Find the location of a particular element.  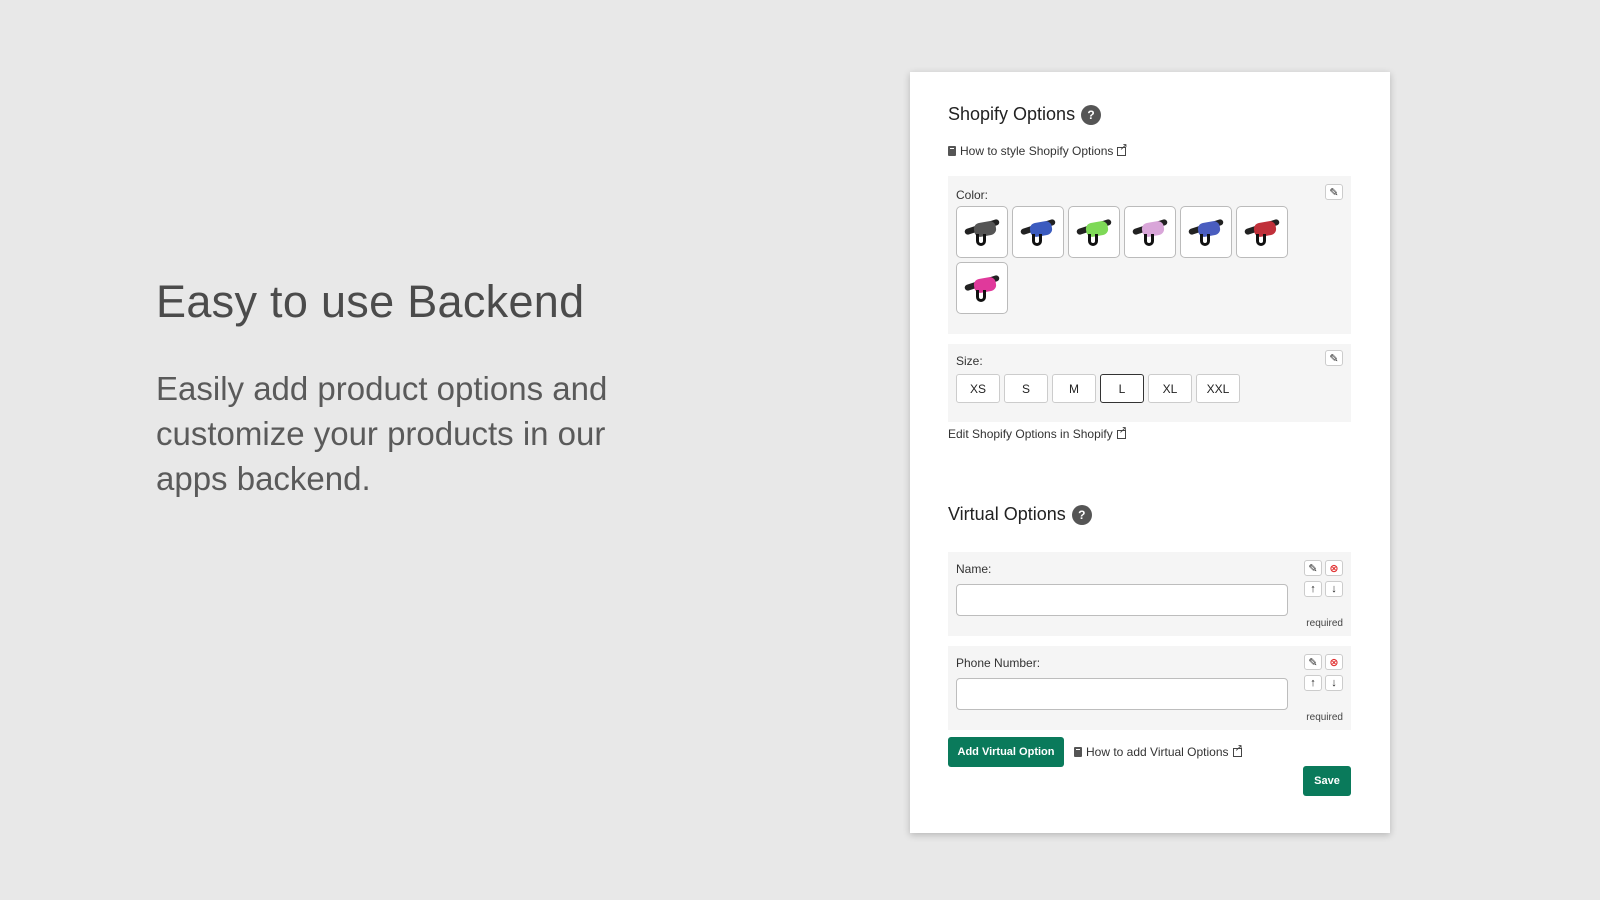

virtual-options-title: Virtual Options ? is located at coordinates (1020, 514).